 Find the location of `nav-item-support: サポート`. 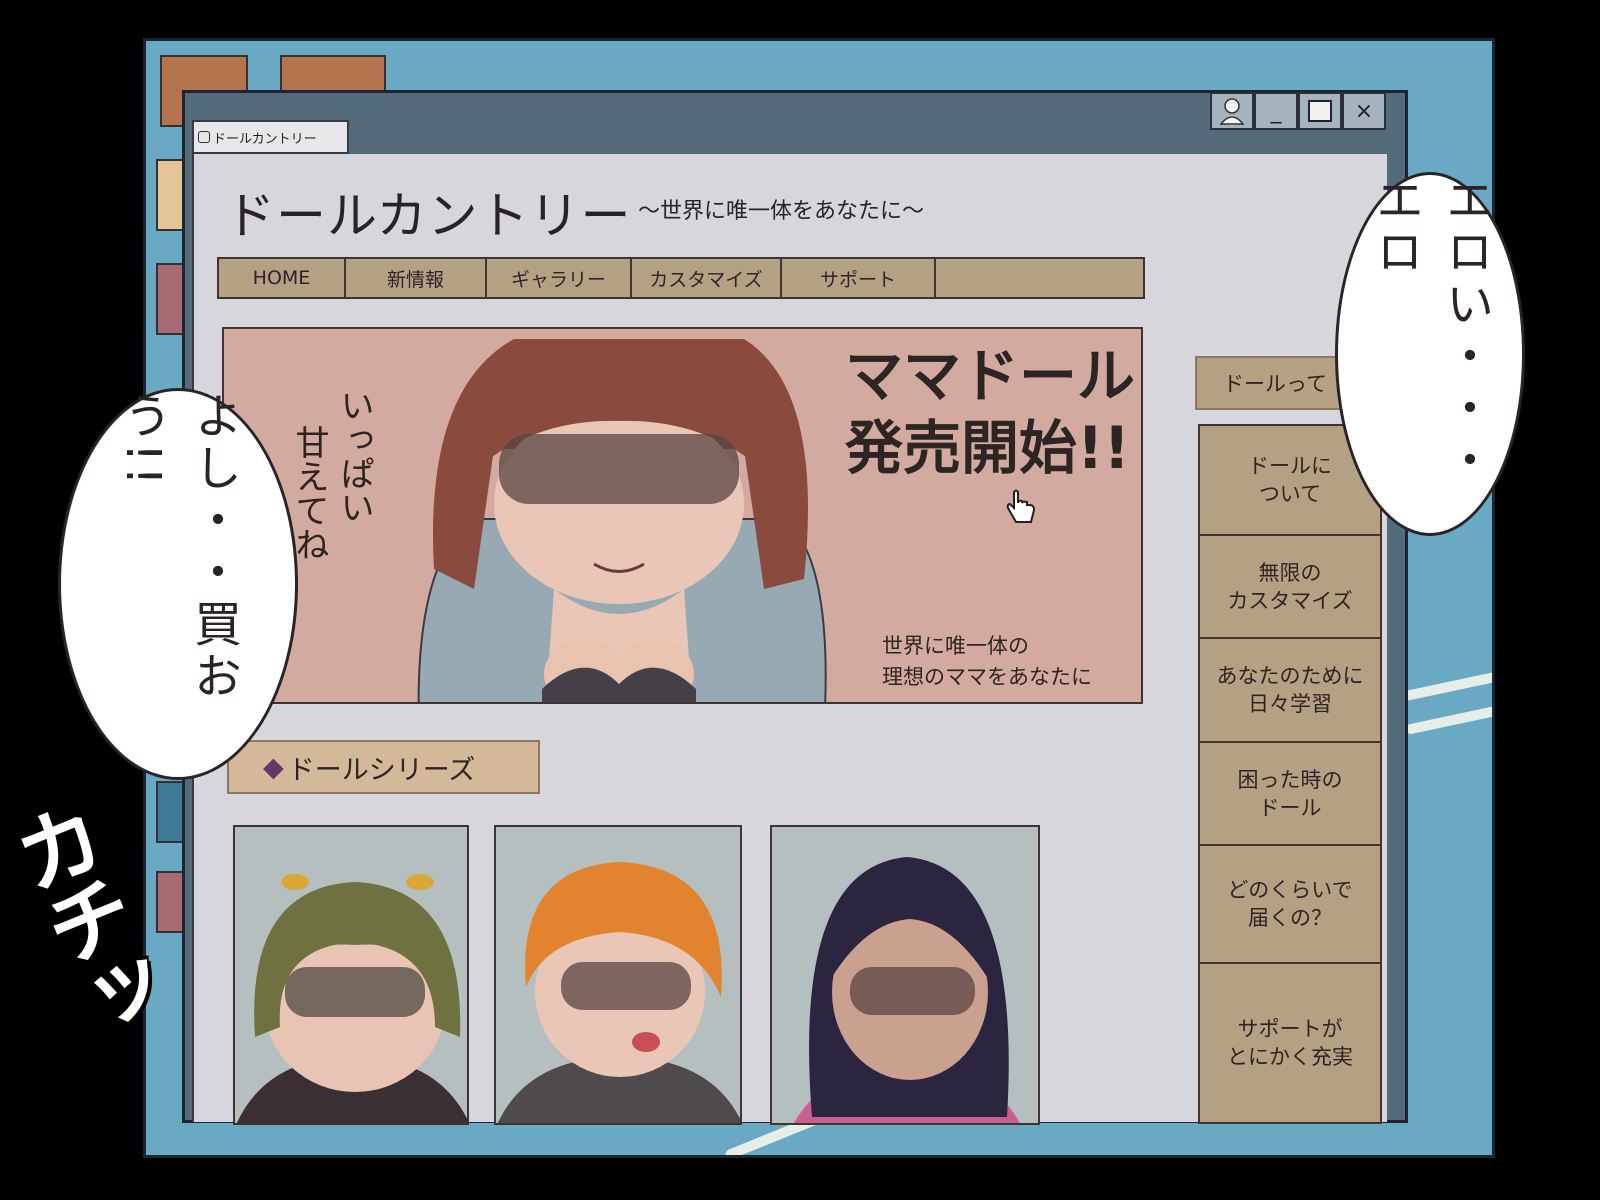

nav-item-support: サポート is located at coordinates (859, 278).